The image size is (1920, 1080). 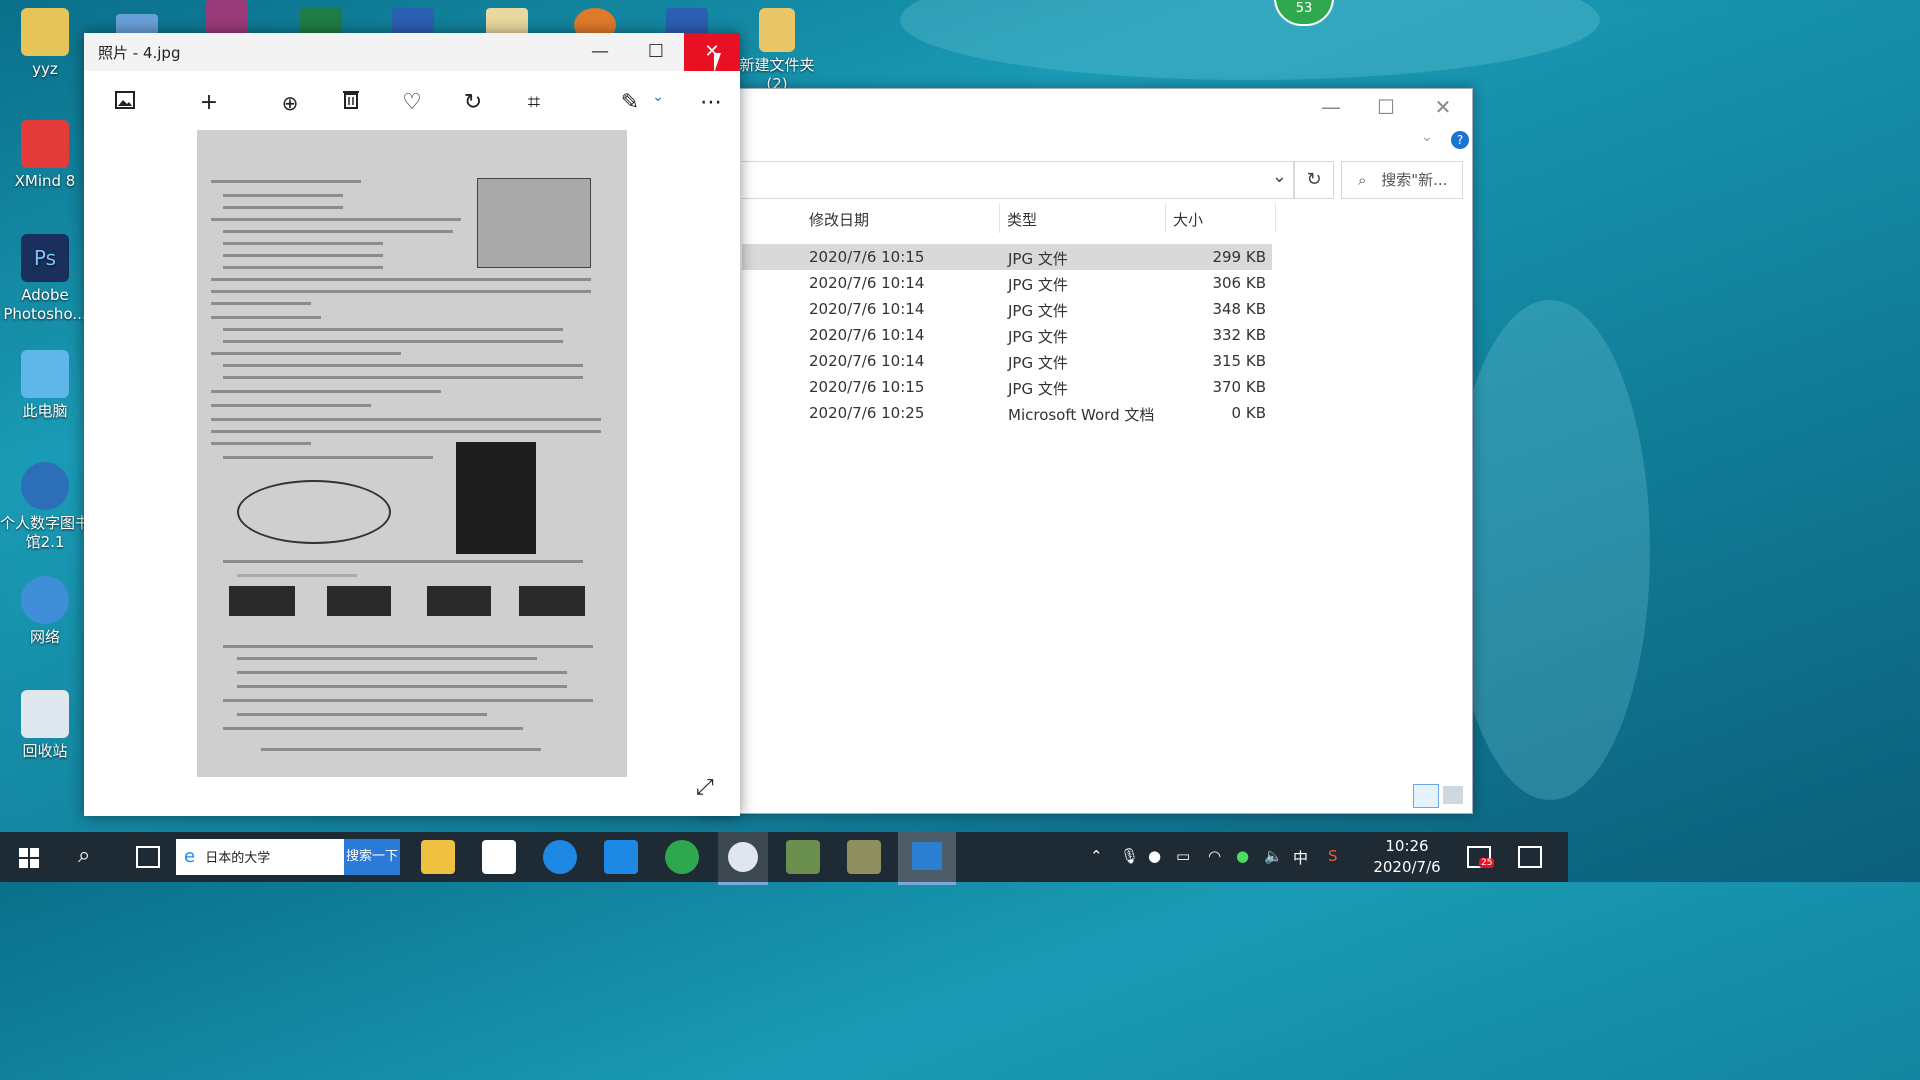 I want to click on action-center-icon, so click(x=1530, y=857).